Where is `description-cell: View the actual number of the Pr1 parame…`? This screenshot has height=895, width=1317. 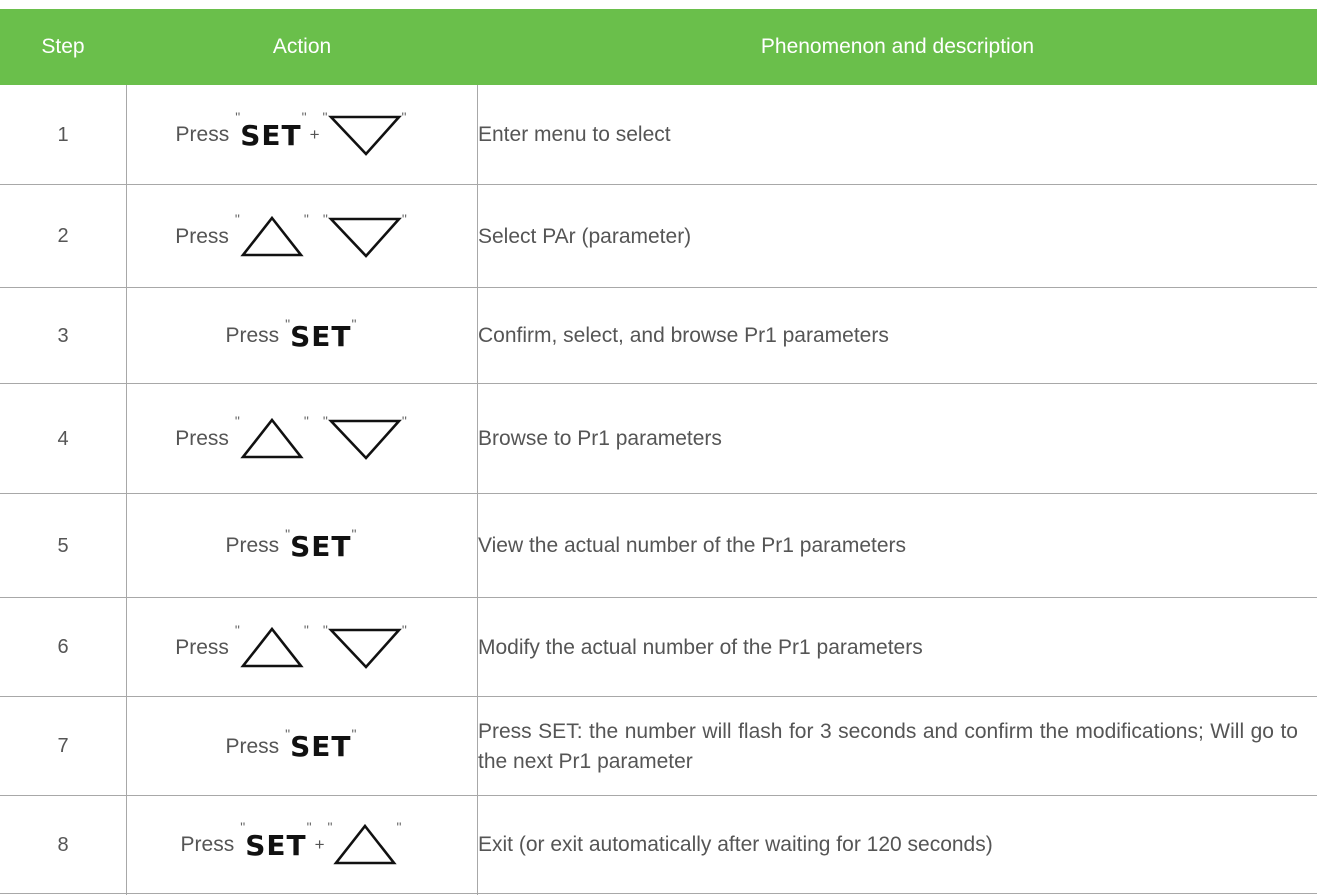 description-cell: View the actual number of the Pr1 parame… is located at coordinates (888, 546).